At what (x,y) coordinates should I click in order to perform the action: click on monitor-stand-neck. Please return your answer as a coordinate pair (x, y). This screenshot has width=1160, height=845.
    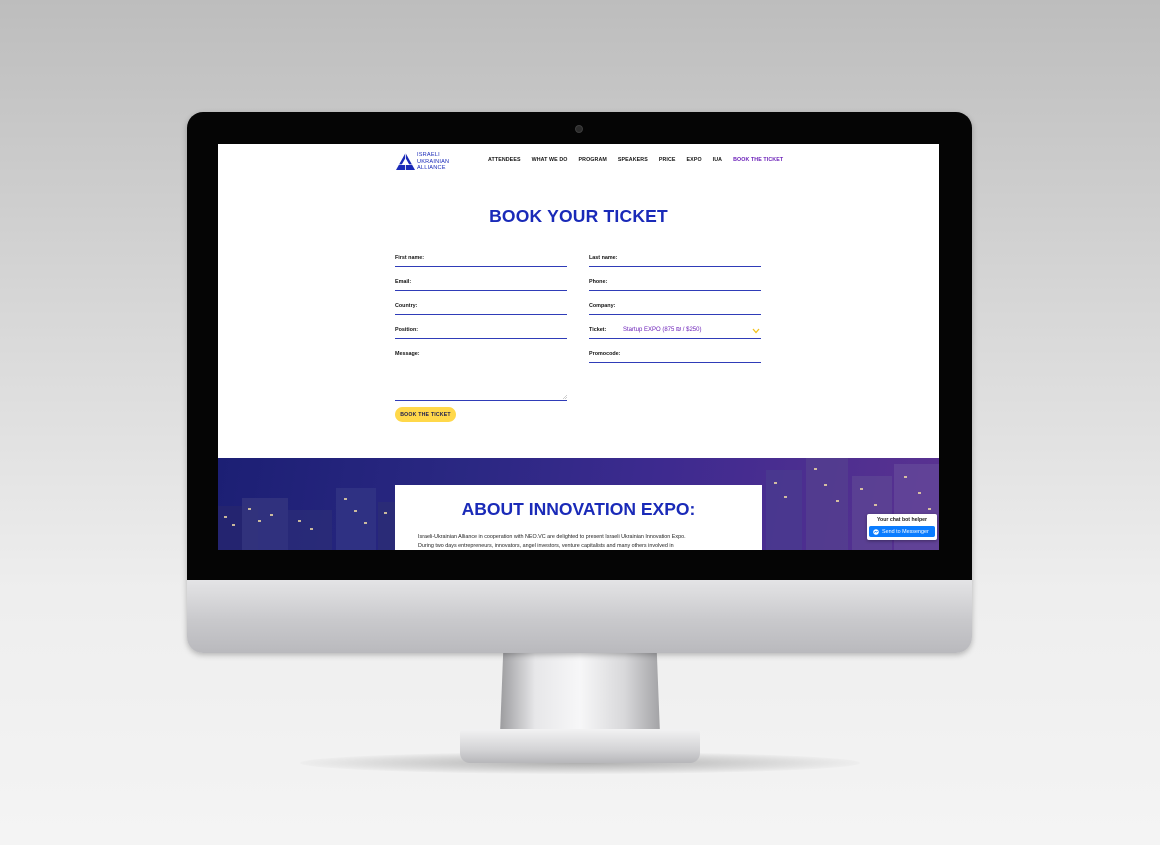
    Looking at the image, I should click on (580, 693).